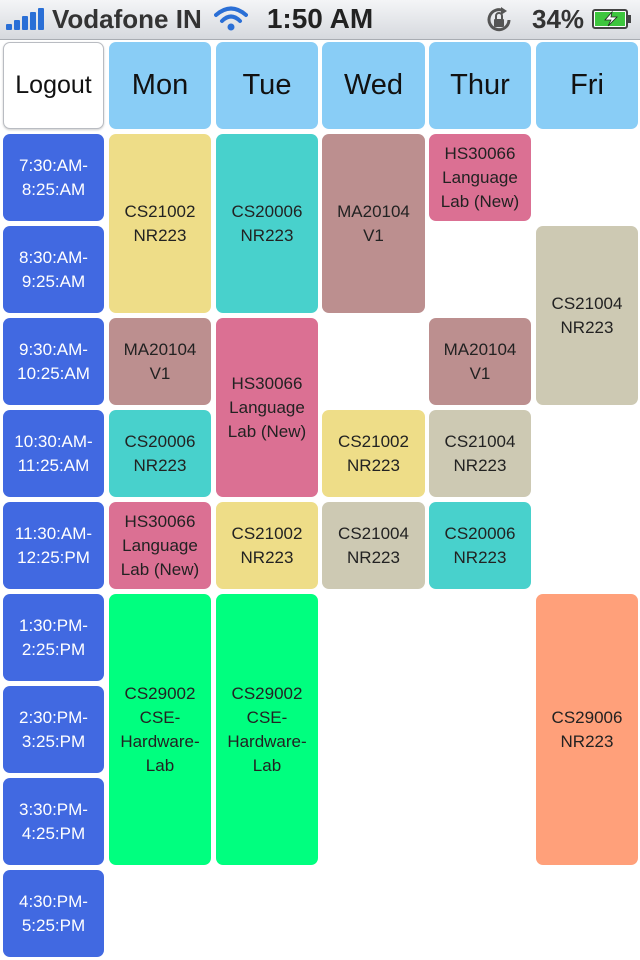  I want to click on time-slot: 11:30:AM- 12:25:PM, so click(53, 545).